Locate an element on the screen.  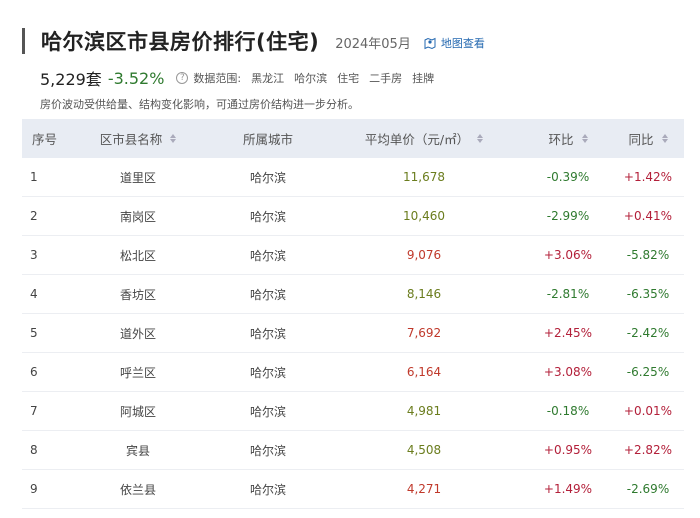
row-district-name: 呼兰区 is located at coordinates (137, 372).